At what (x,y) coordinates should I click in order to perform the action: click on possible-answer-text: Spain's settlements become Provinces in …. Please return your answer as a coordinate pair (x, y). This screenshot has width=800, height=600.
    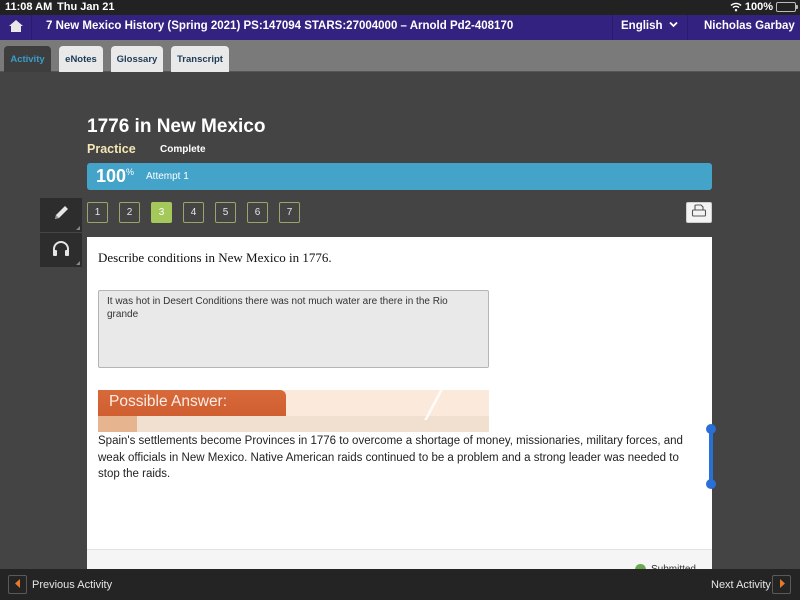
    Looking at the image, I should click on (390, 457).